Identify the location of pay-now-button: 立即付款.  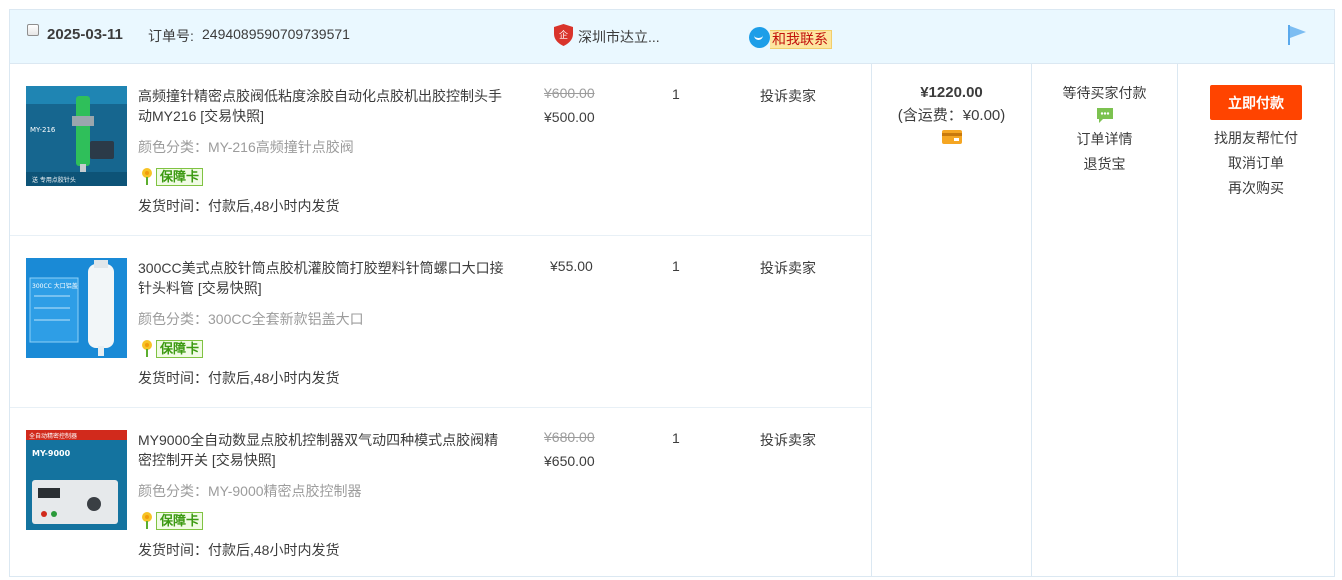
(1256, 102).